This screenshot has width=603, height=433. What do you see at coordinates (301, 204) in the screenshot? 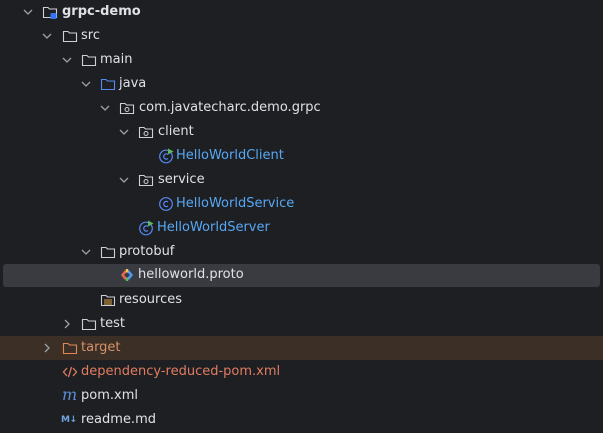
I see `tree-node-helloworldservice: HelloWorldService` at bounding box center [301, 204].